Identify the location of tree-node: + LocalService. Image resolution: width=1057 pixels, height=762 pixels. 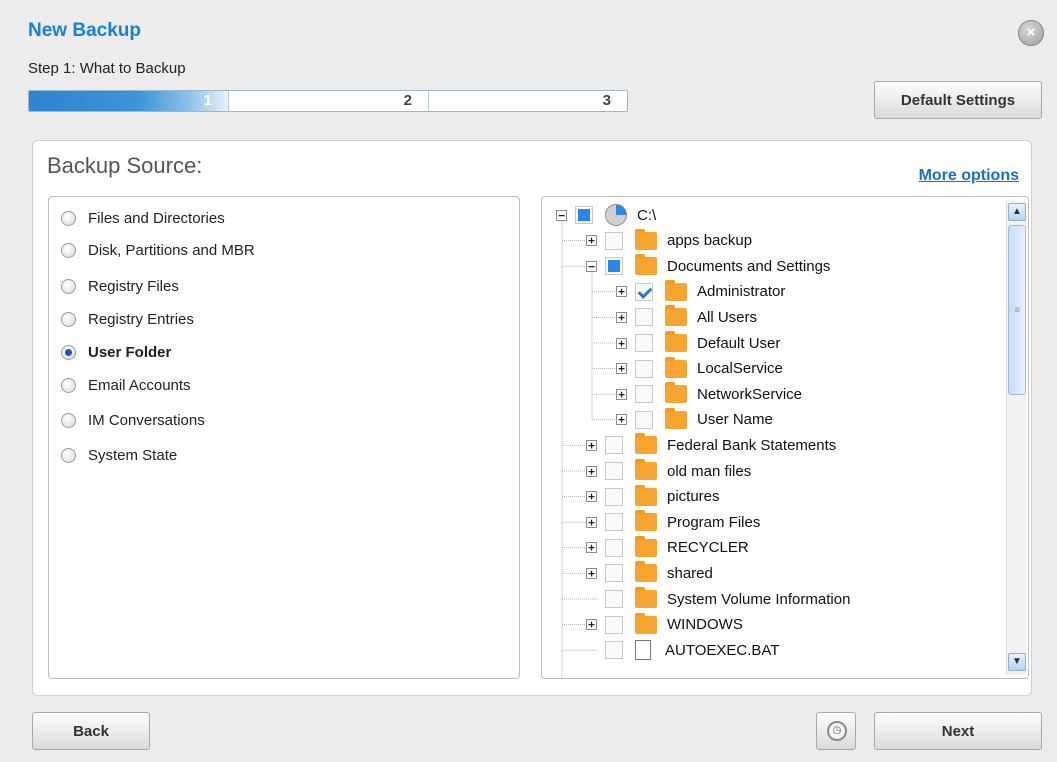
(699, 368).